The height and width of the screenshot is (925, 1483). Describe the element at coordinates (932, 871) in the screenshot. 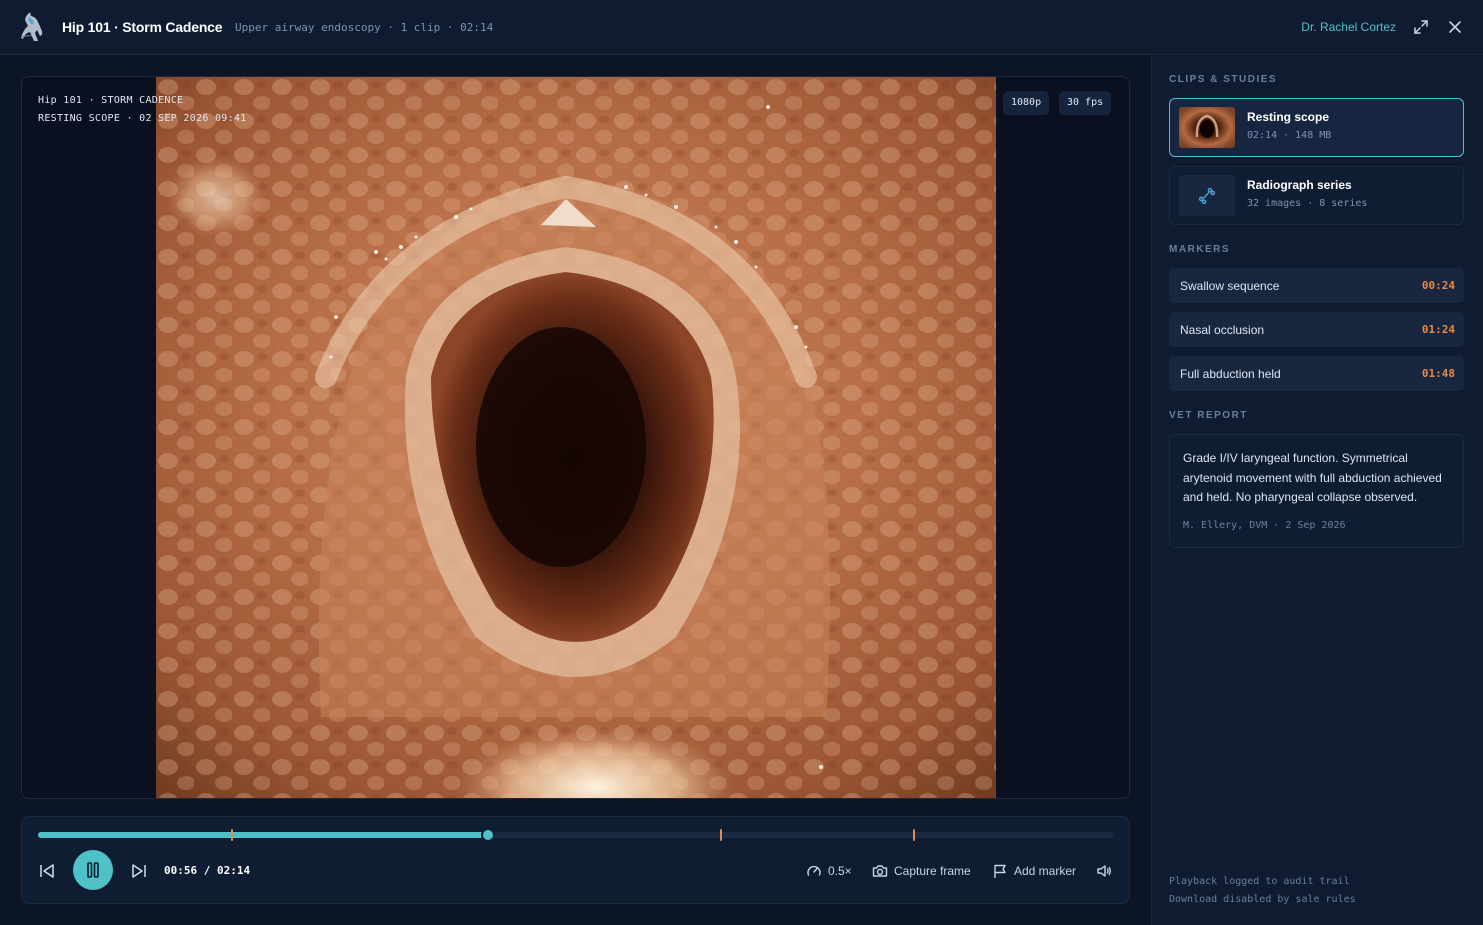

I see `capture-frame-label: Capture frame` at that location.